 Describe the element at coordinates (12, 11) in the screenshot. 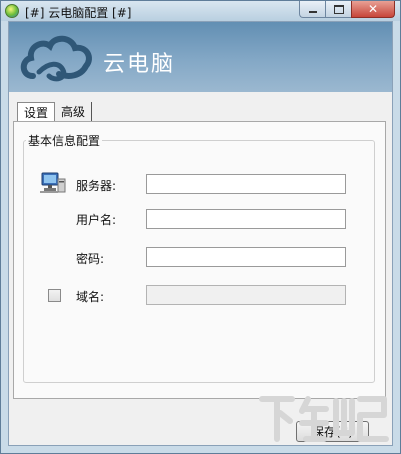

I see `app-icon` at that location.